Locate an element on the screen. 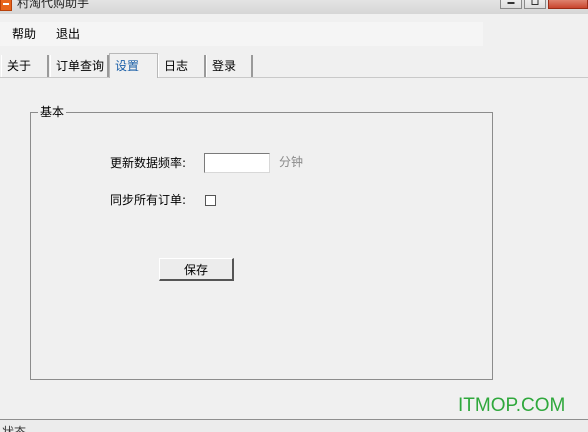 The width and height of the screenshot is (588, 432). tab-divider is located at coordinates (294, 77).